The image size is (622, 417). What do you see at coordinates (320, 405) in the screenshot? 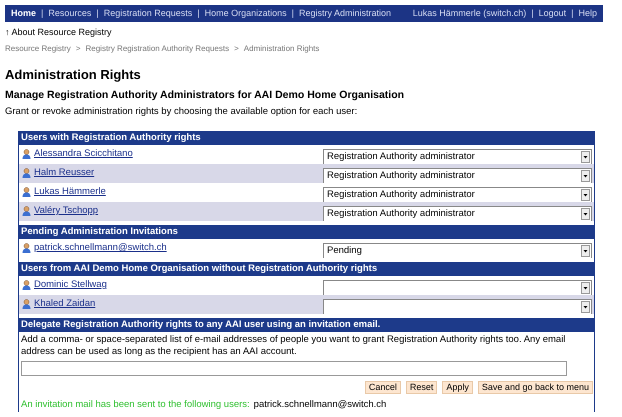
I see `recipient-list: patrick.schnellmann@switch.ch` at bounding box center [320, 405].